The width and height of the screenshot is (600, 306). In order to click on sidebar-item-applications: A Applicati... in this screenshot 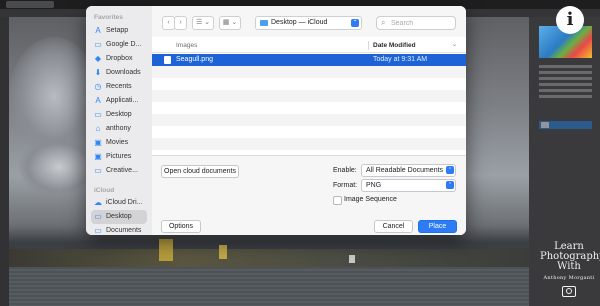, I will do `click(119, 101)`.